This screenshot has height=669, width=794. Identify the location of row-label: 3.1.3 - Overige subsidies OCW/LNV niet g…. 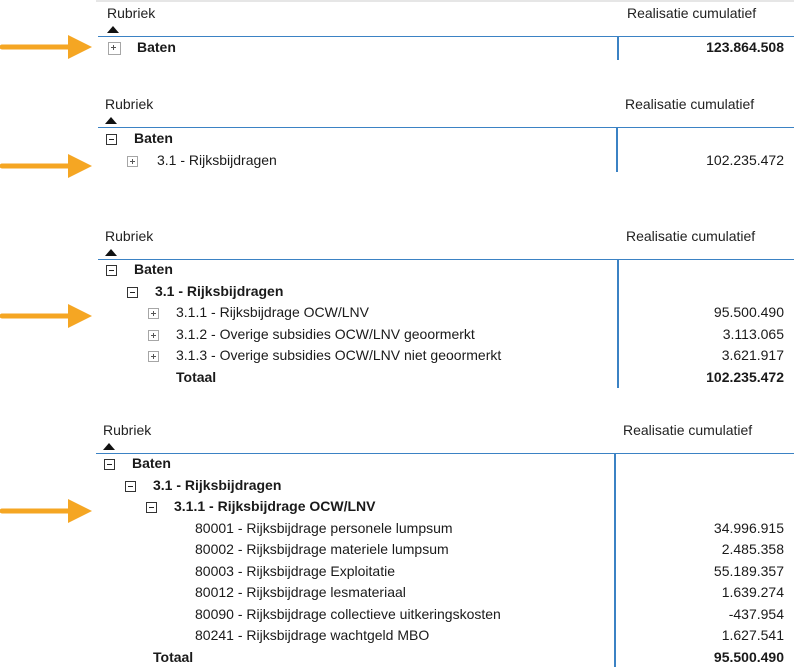
(339, 355).